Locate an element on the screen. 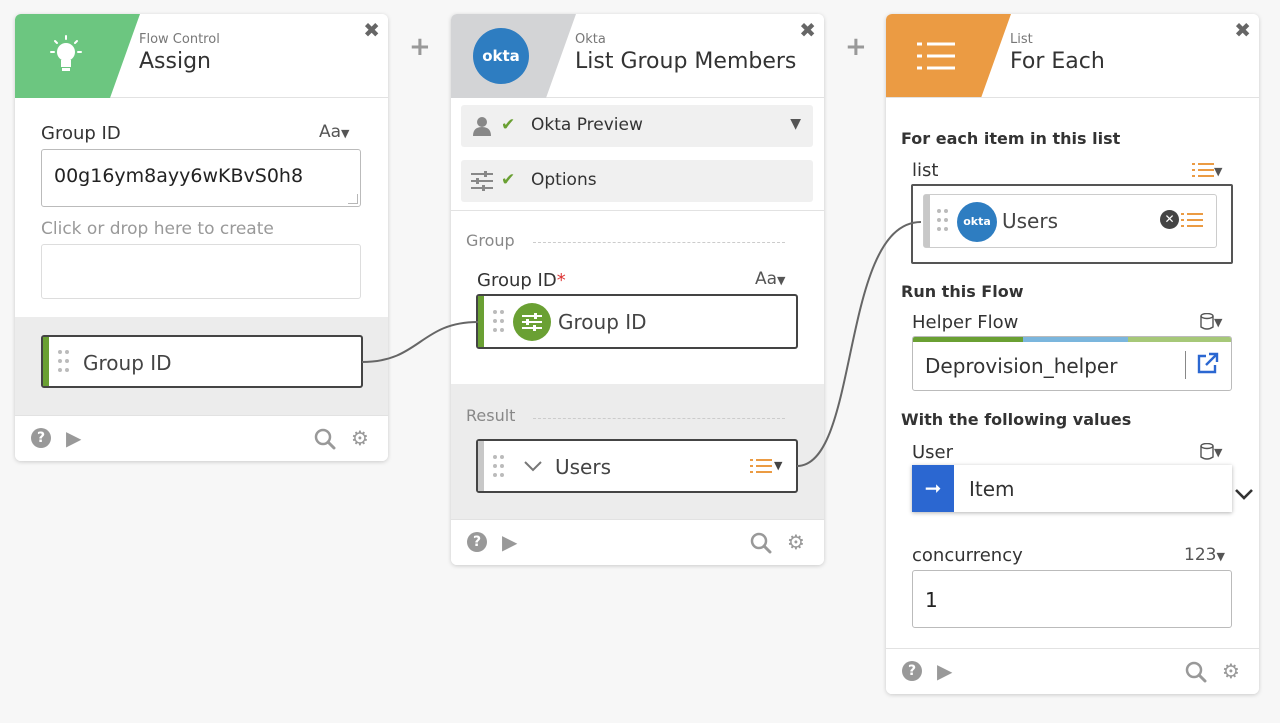 This screenshot has width=1280, height=723. type-label: Aa is located at coordinates (766, 279).